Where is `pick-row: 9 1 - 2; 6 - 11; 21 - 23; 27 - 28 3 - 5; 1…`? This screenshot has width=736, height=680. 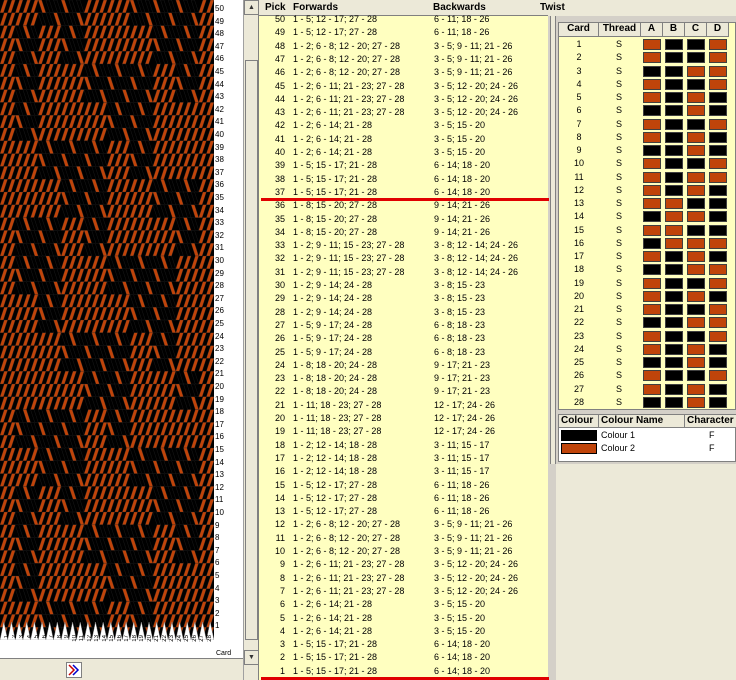 pick-row: 9 1 - 2; 6 - 11; 21 - 23; 27 - 28 3 - 5; 1… is located at coordinates (404, 564).